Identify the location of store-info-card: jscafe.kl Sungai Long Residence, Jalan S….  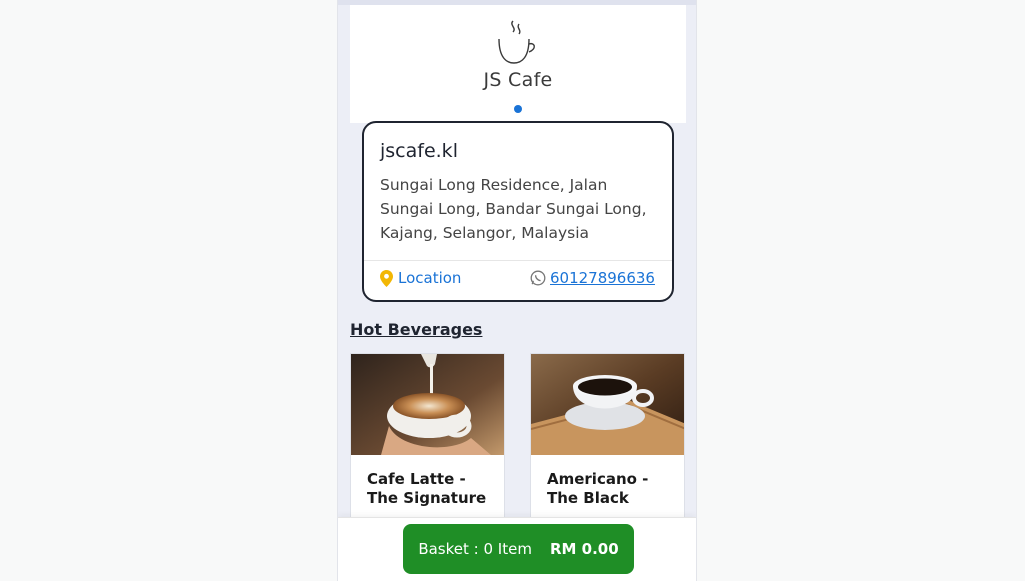
(518, 211).